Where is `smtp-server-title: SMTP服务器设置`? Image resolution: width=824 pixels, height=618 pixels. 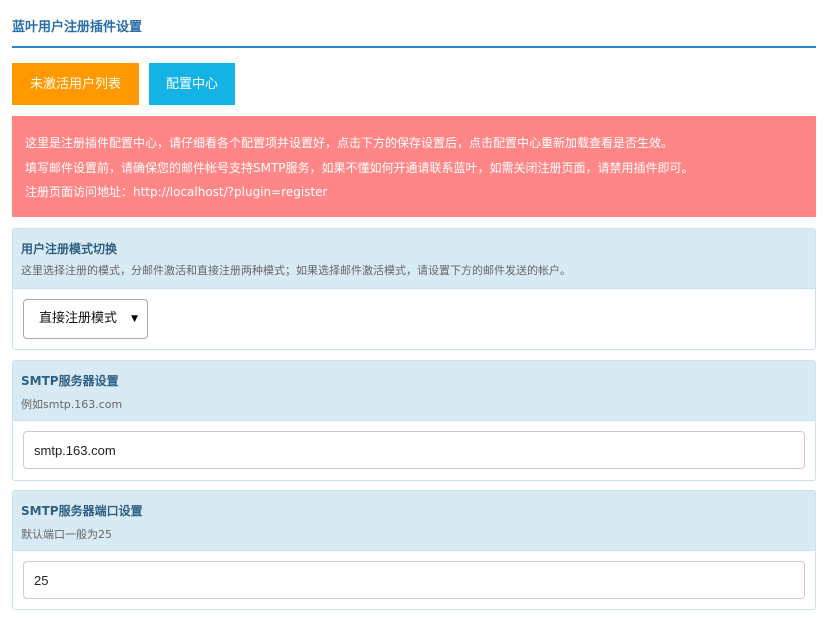 smtp-server-title: SMTP服务器设置 is located at coordinates (70, 381).